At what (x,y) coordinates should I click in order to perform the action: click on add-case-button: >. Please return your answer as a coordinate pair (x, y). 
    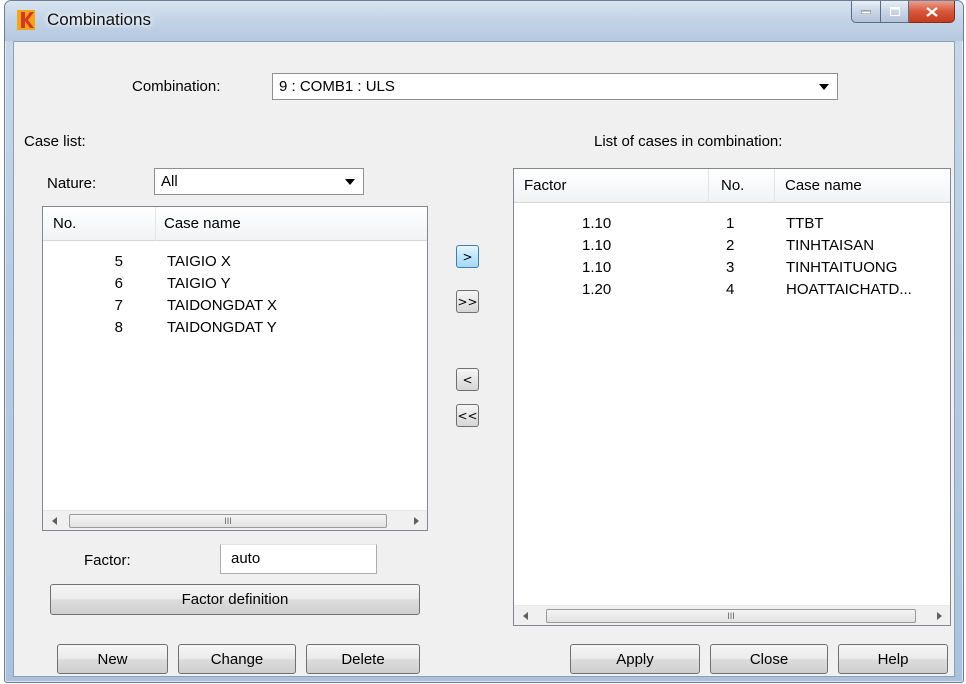
    Looking at the image, I should click on (467, 256).